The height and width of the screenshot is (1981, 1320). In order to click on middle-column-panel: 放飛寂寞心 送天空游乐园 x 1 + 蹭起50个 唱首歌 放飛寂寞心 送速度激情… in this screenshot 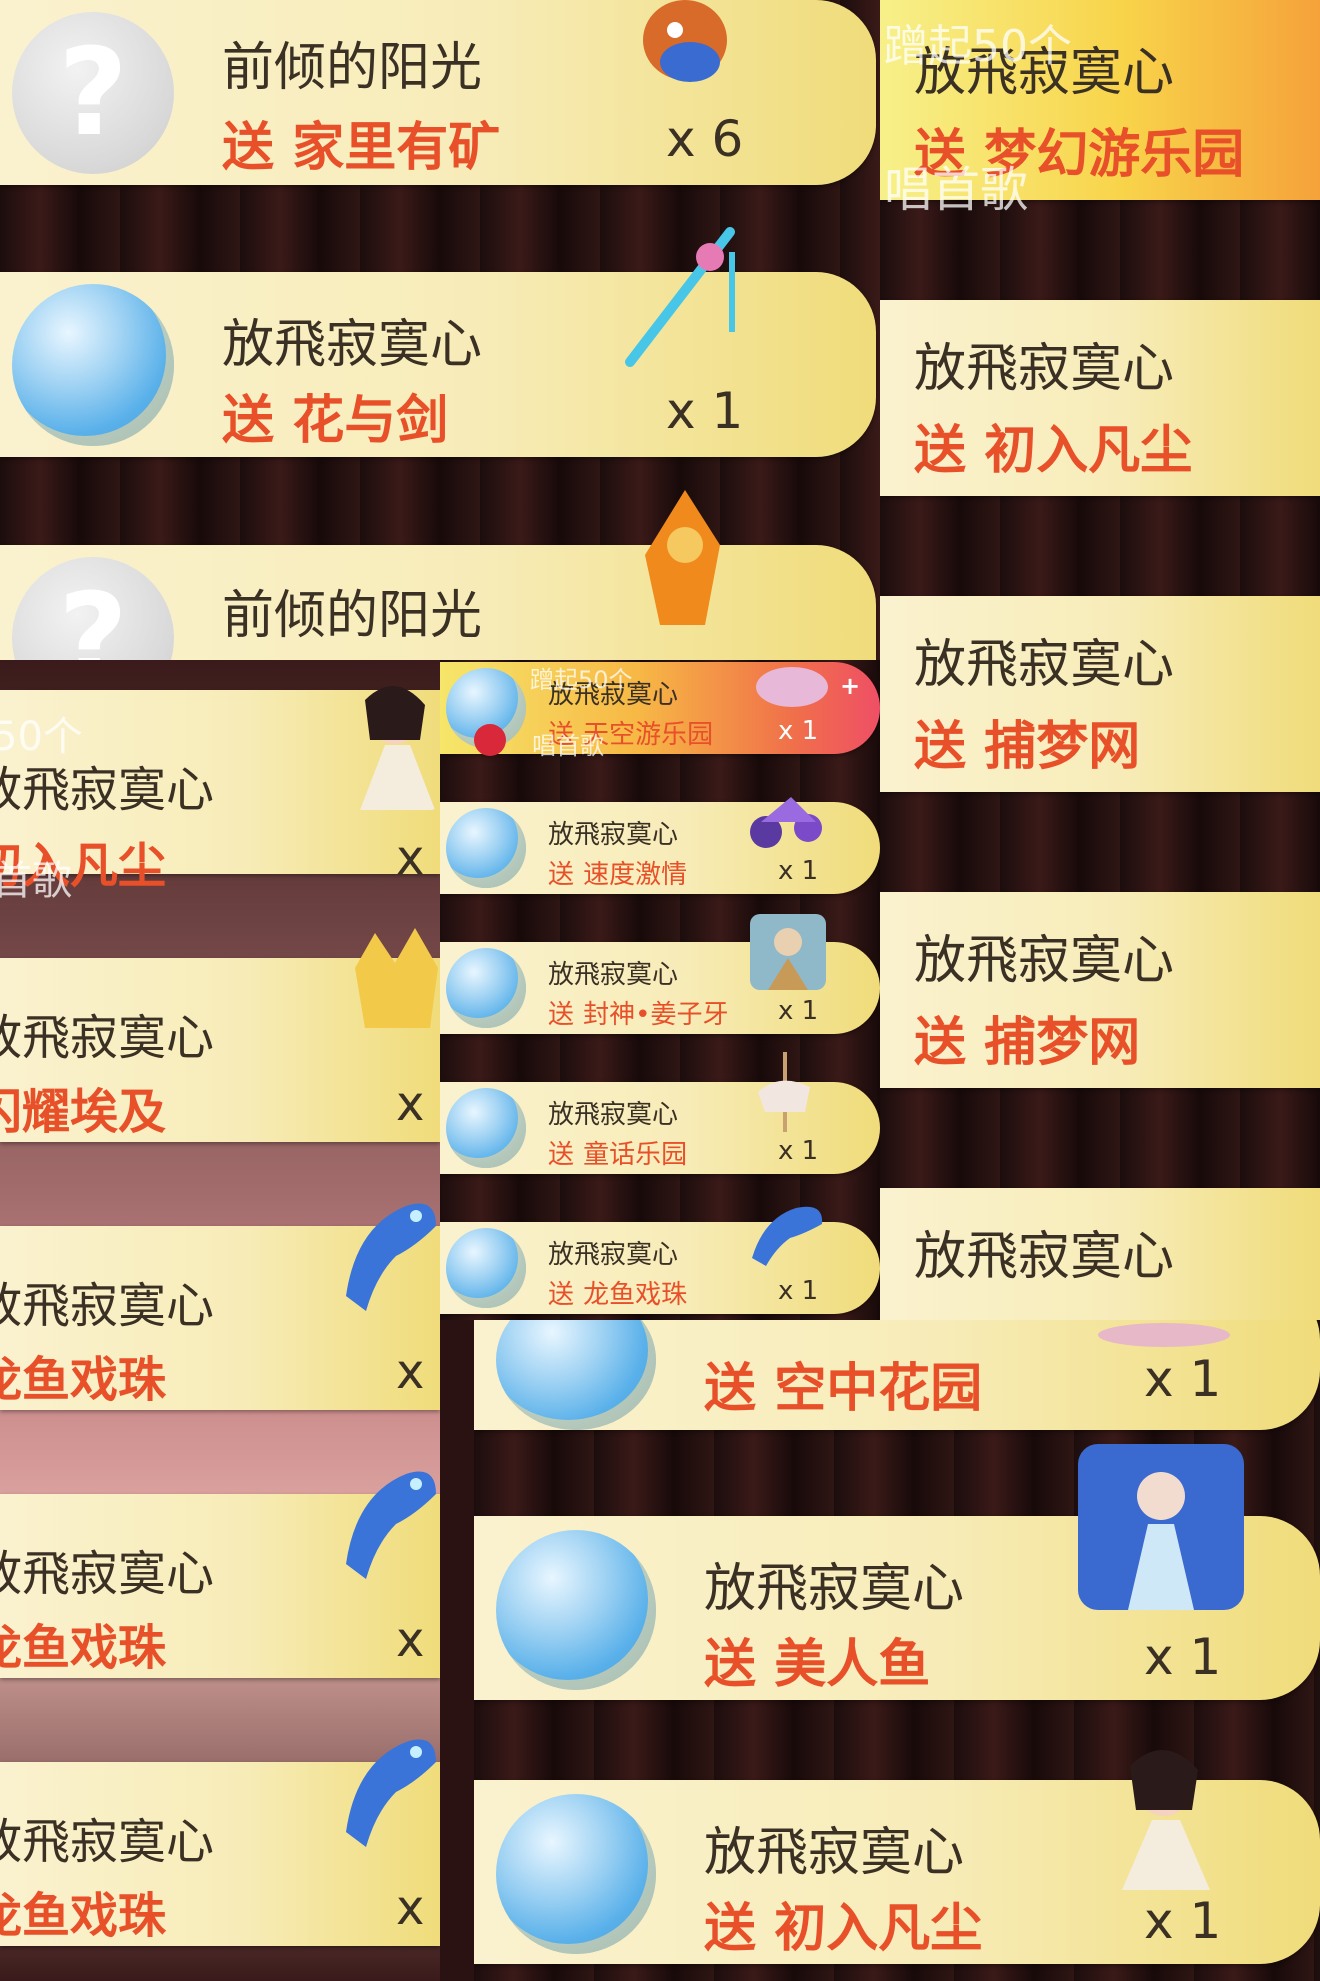, I will do `click(660, 990)`.